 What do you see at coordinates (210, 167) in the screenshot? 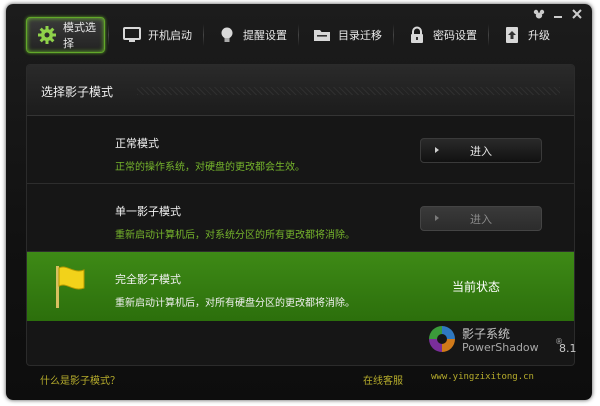
I see `mode-description: 正常的操作系统，对硬盘的更改都会生效。` at bounding box center [210, 167].